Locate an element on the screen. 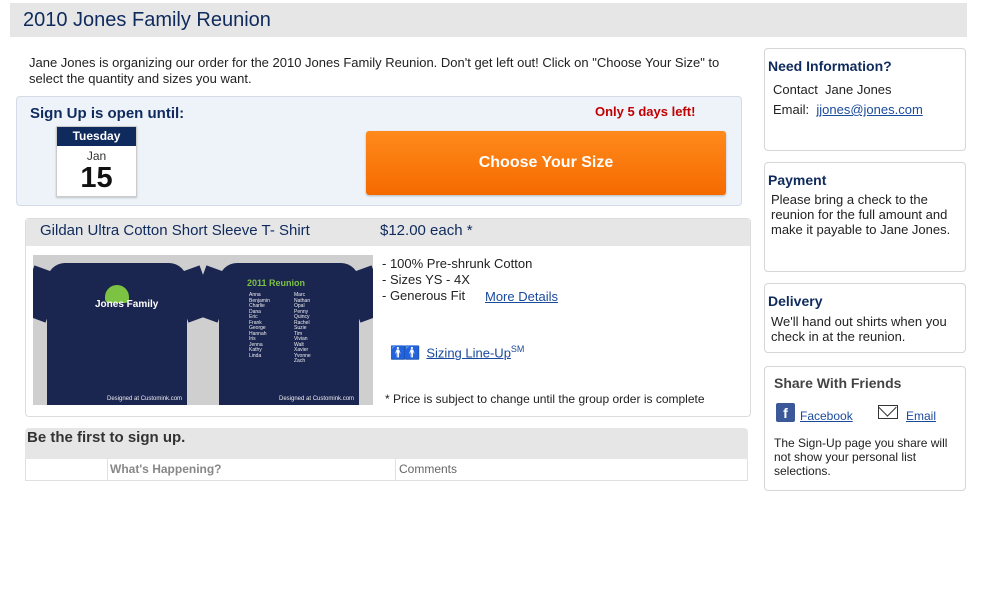 The height and width of the screenshot is (589, 999). sizing-lineup-label: Sizing Line-Up is located at coordinates (468, 352).